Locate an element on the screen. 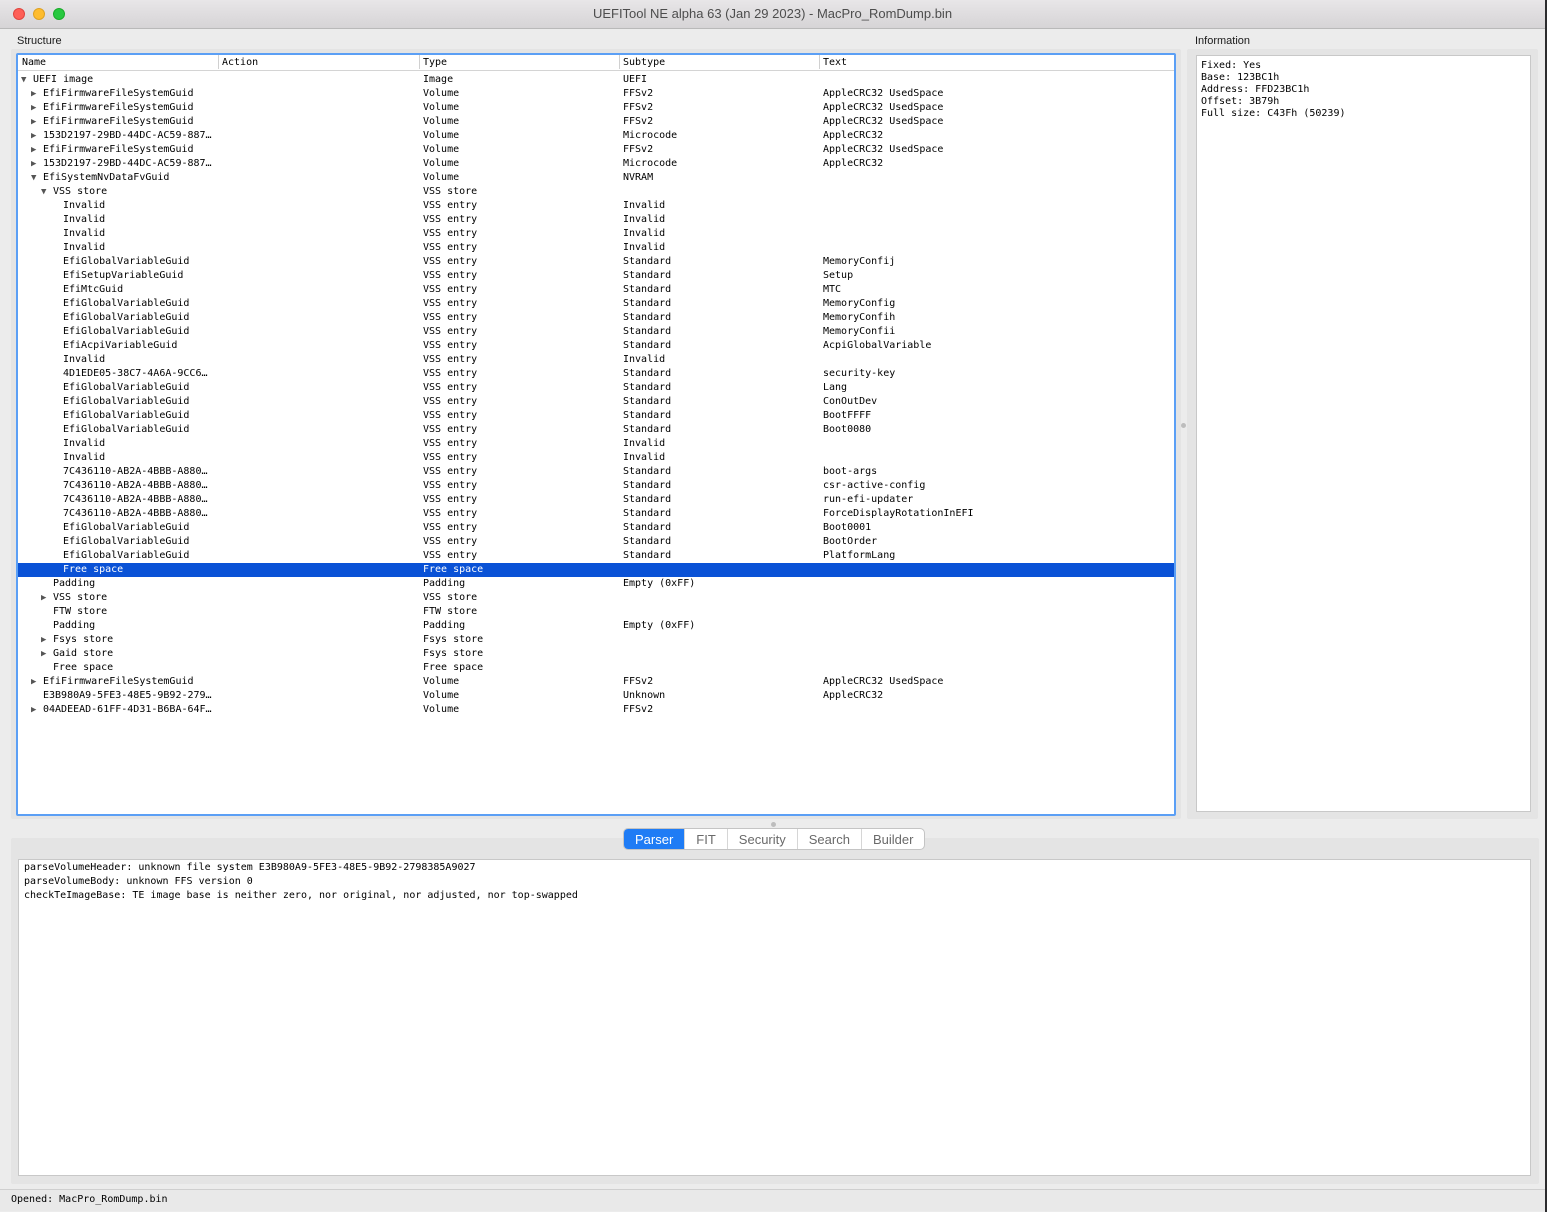  tree-row: ▶ VSS store VSS store is located at coordinates (596, 598).